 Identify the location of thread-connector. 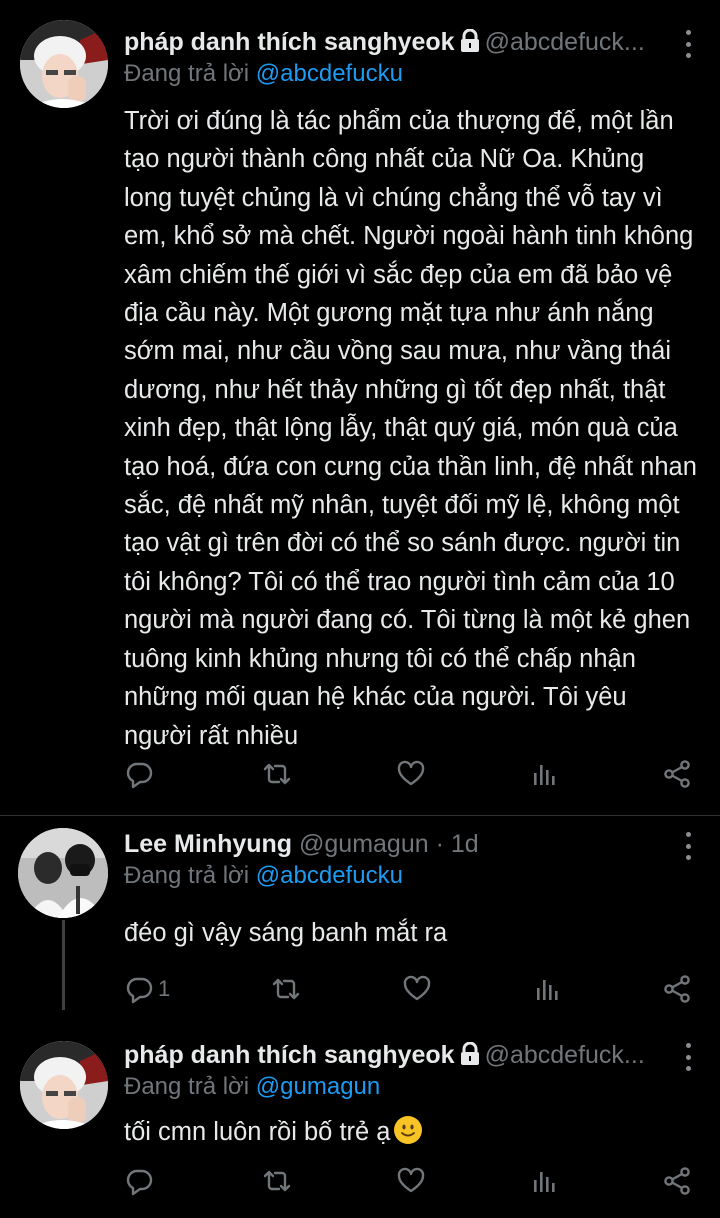
(63, 965).